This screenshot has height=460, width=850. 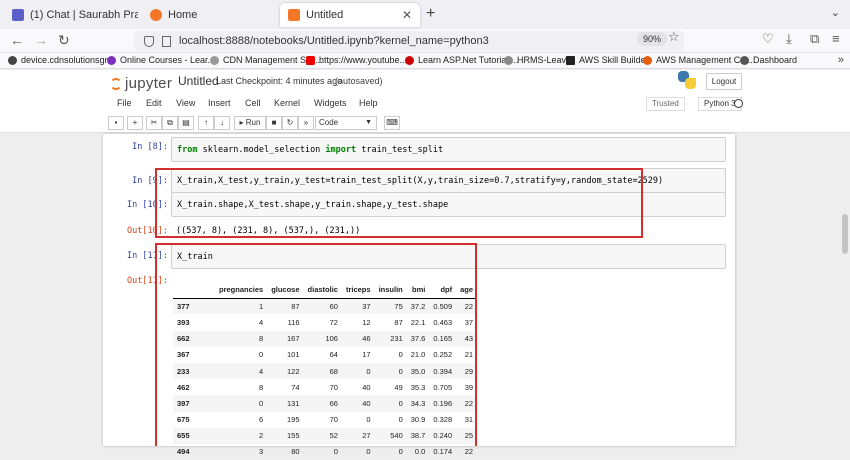 I want to click on menu-kernel: Kernel, so click(x=287, y=103).